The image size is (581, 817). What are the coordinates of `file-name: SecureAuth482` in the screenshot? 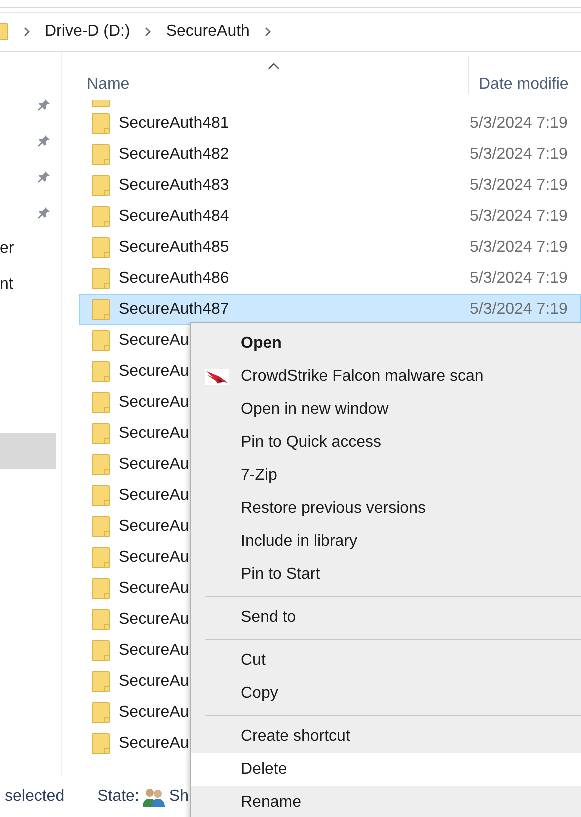 It's located at (174, 154).